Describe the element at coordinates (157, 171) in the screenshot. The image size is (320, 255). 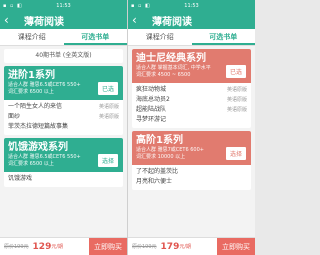
I see `book-title: 了不起的盖茨比` at that location.